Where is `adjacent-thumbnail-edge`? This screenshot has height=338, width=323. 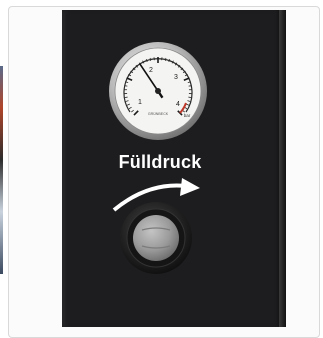
adjacent-thumbnail-edge is located at coordinates (1, 170).